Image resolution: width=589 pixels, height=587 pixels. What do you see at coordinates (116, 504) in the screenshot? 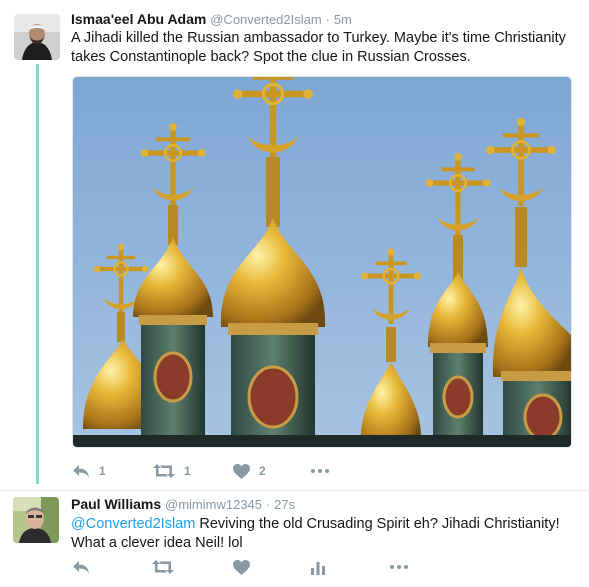
I see `display-name: Paul Williams` at bounding box center [116, 504].